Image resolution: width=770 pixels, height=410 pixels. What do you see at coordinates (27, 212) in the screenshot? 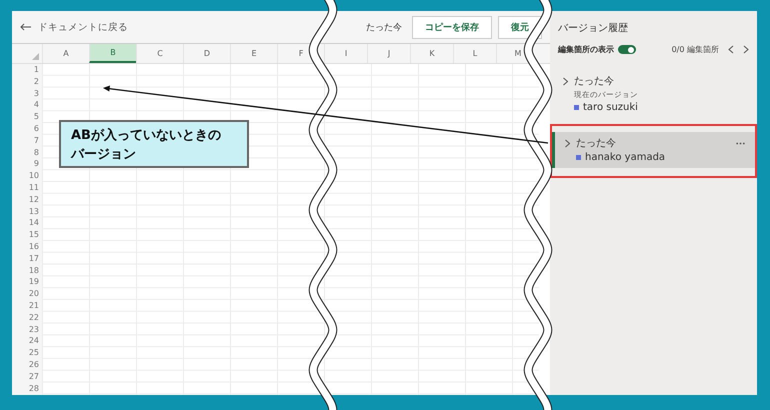
I see `row-header: 13` at bounding box center [27, 212].